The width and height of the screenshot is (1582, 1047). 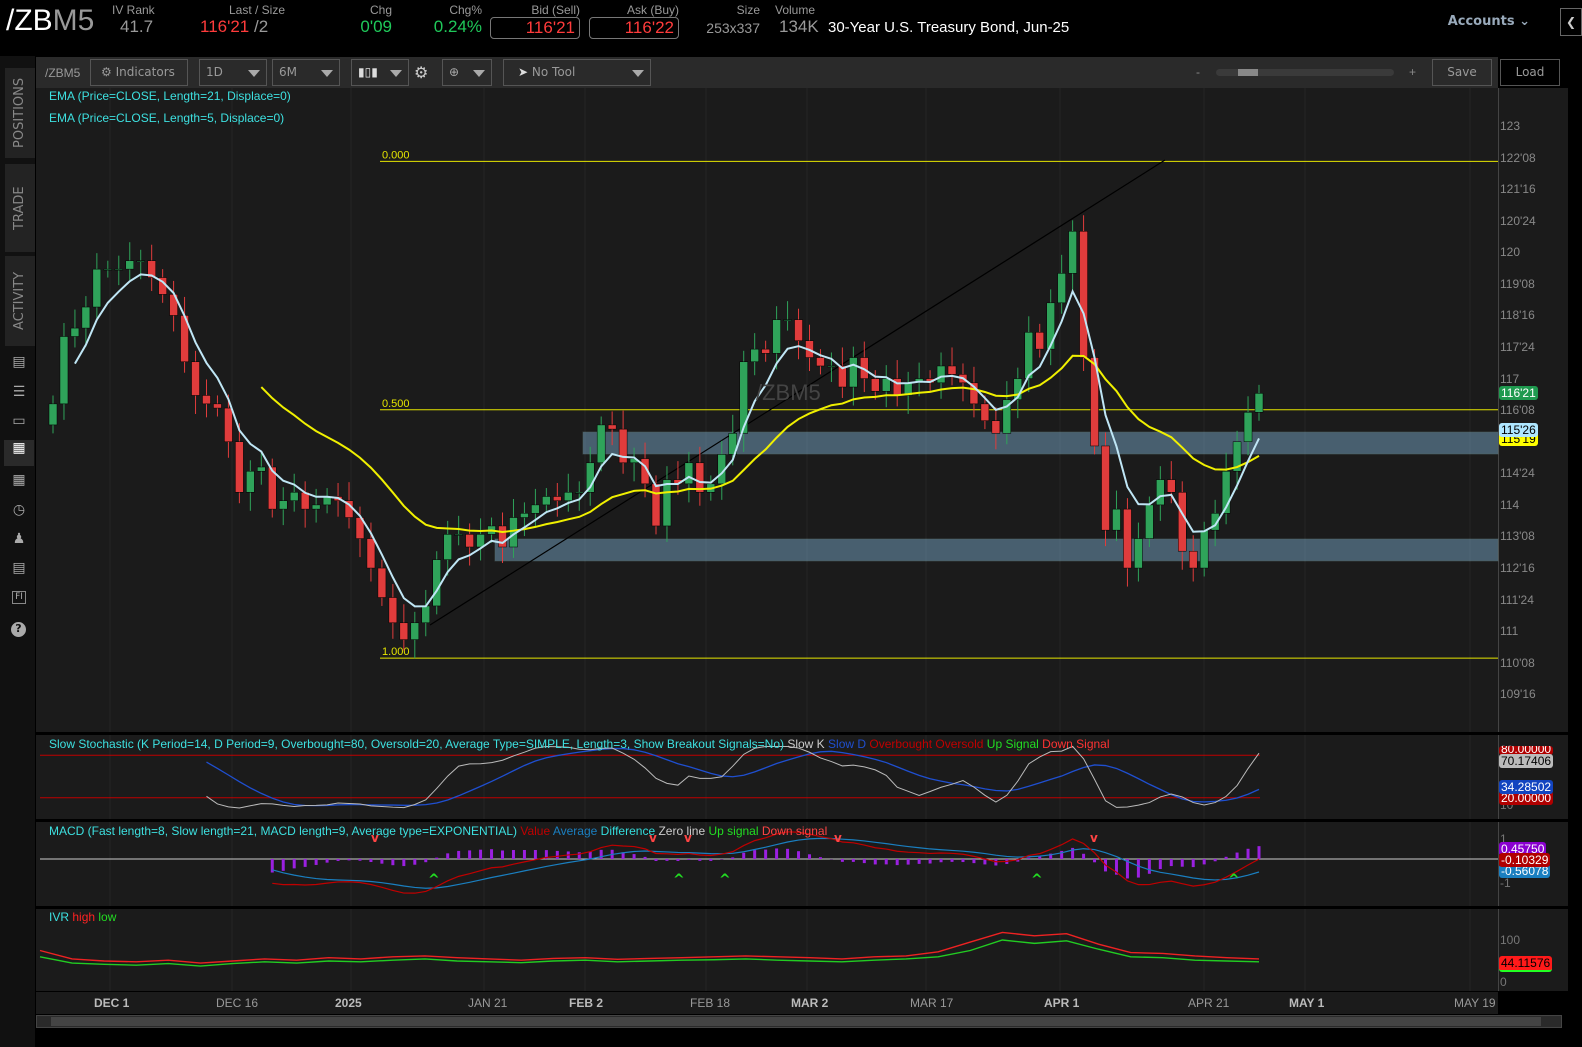 What do you see at coordinates (1517, 599) in the screenshot?
I see `price-tick: 111'24` at bounding box center [1517, 599].